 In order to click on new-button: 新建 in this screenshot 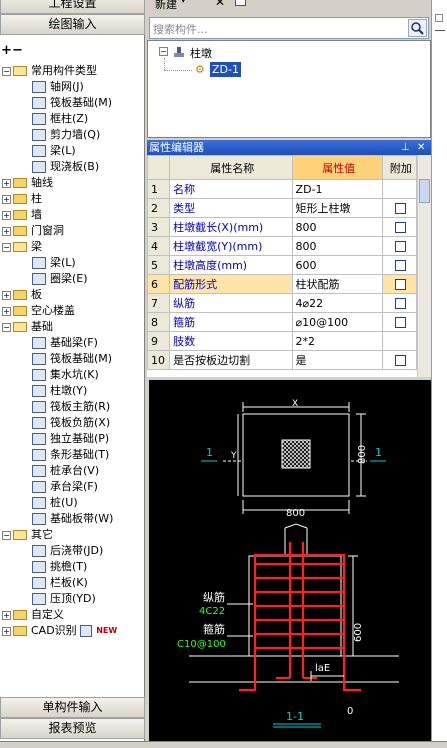, I will do `click(166, 6)`.